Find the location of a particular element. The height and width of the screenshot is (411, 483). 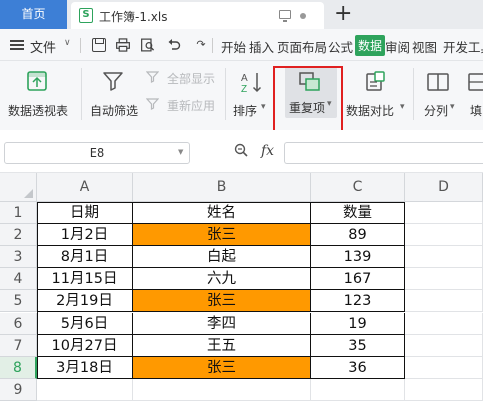

table-cell: 六九 is located at coordinates (222, 279).